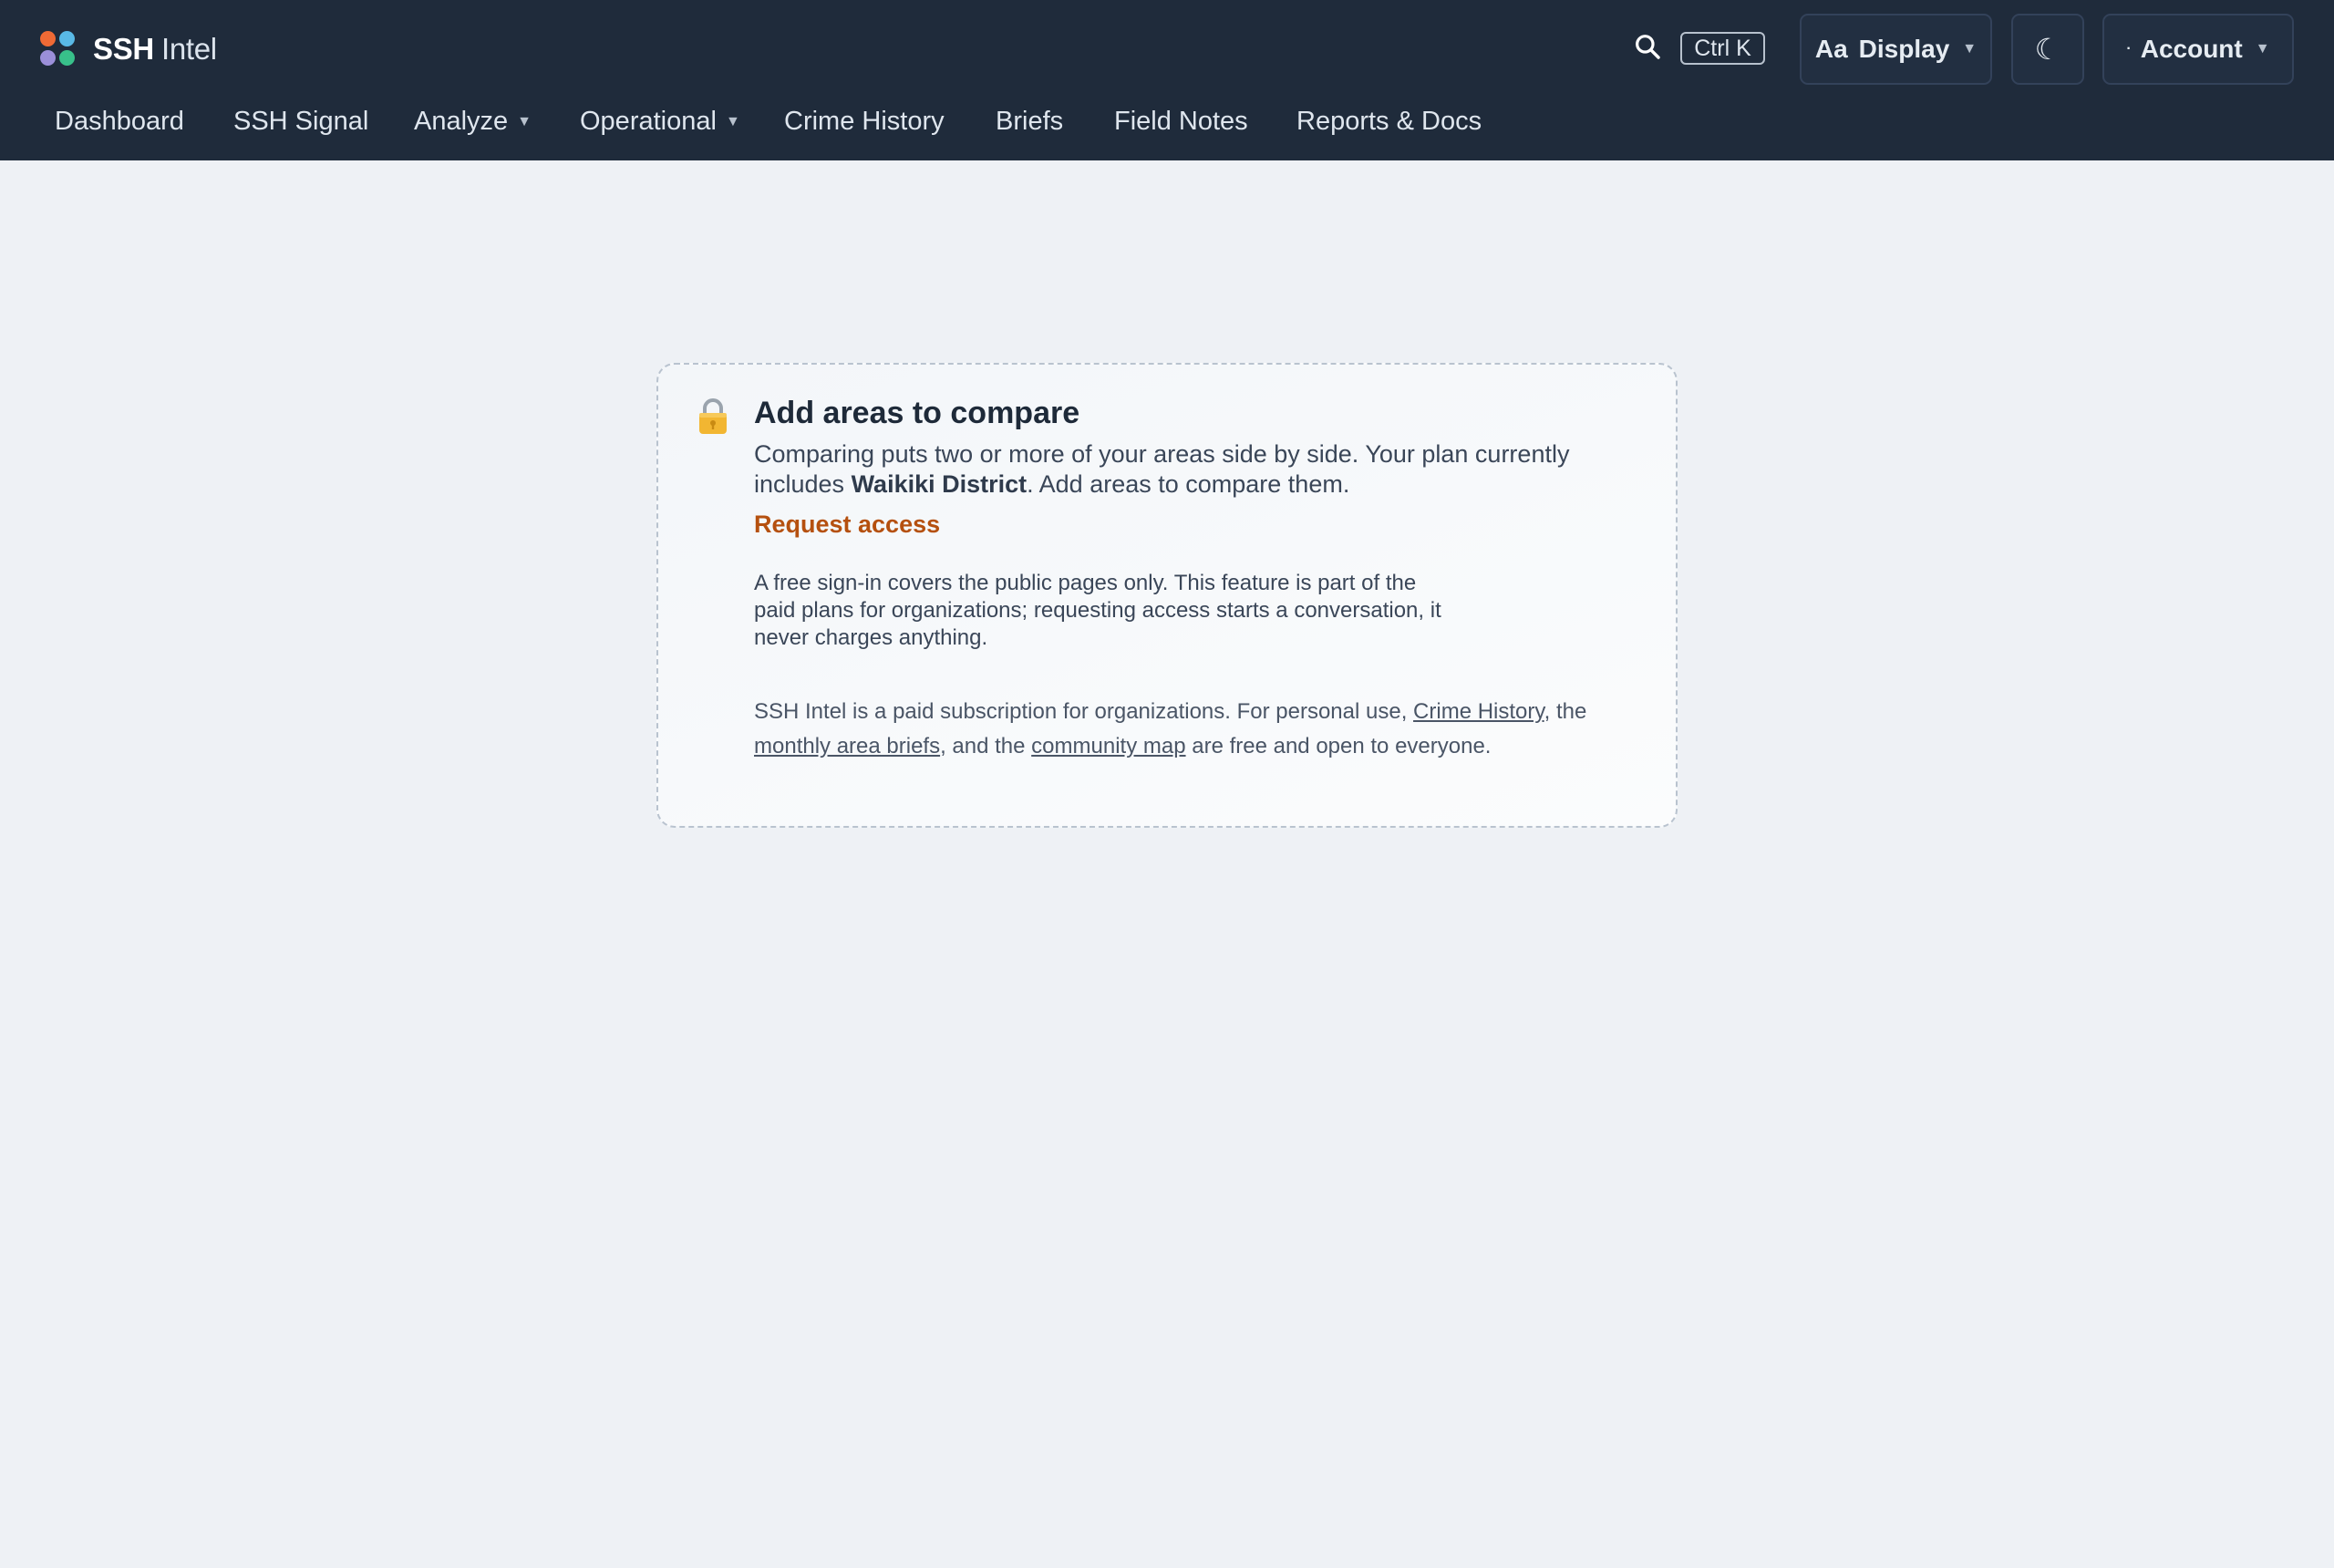 Image resolution: width=2334 pixels, height=1568 pixels. I want to click on nav-item-field-notes: Field Notes, so click(1181, 121).